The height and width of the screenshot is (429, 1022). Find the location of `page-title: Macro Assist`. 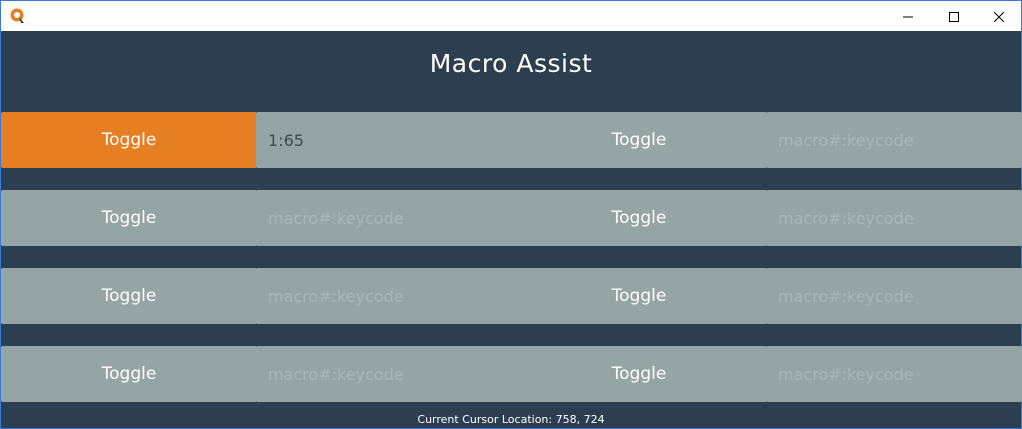

page-title: Macro Assist is located at coordinates (511, 63).